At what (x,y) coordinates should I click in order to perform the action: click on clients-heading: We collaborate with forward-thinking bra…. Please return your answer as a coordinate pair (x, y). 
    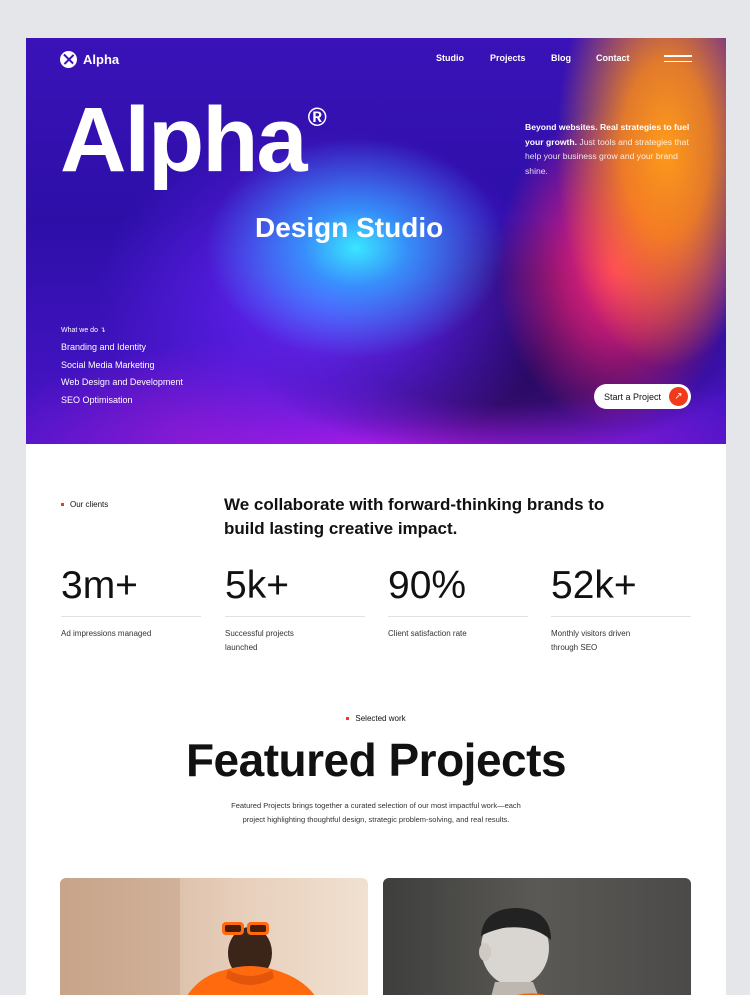
    Looking at the image, I should click on (414, 516).